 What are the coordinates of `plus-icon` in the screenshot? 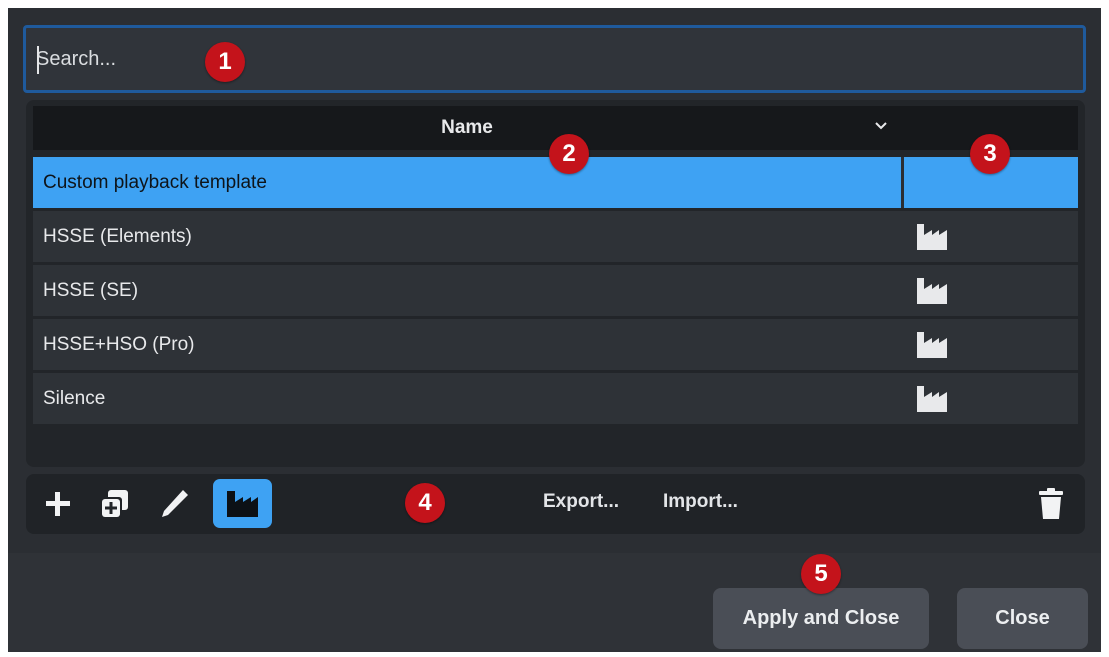 It's located at (58, 504).